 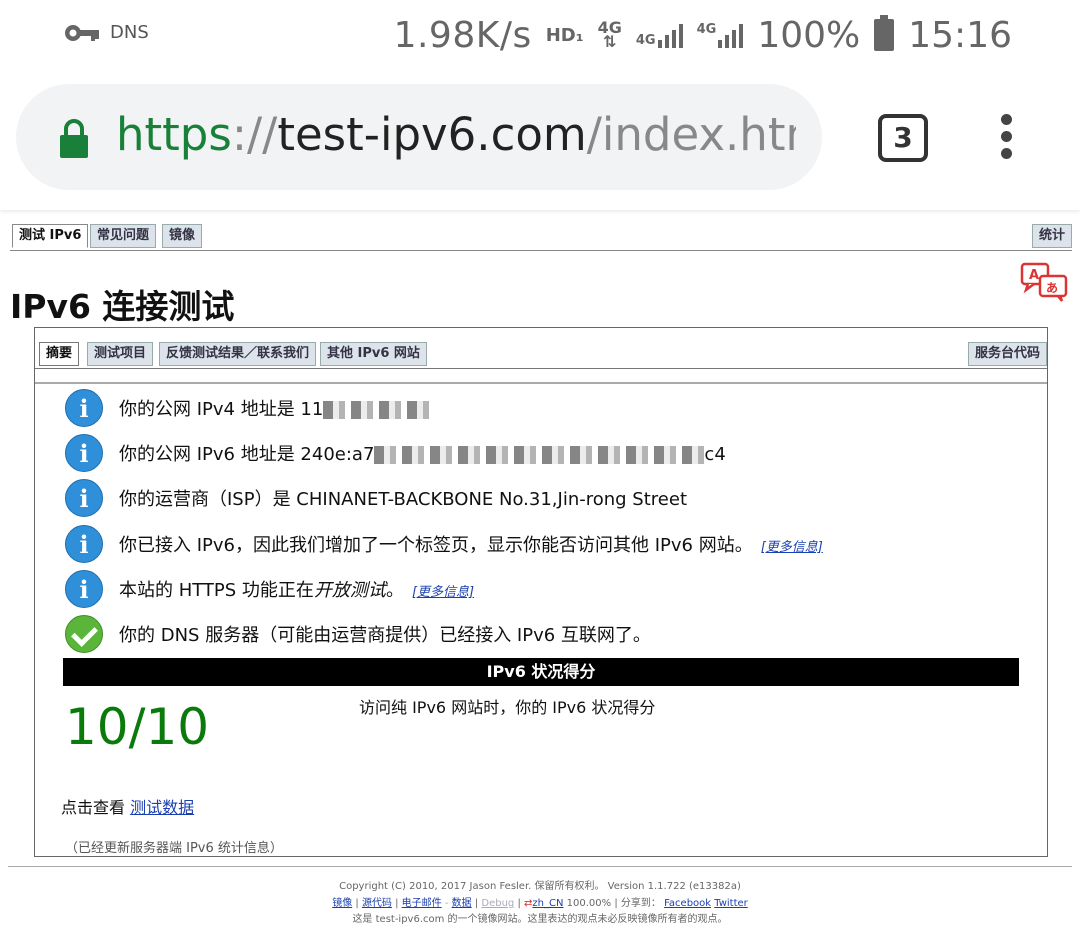 What do you see at coordinates (247, 454) in the screenshot?
I see `ipv6-address: 你的公网 IPv6 地址是 240e:a7` at bounding box center [247, 454].